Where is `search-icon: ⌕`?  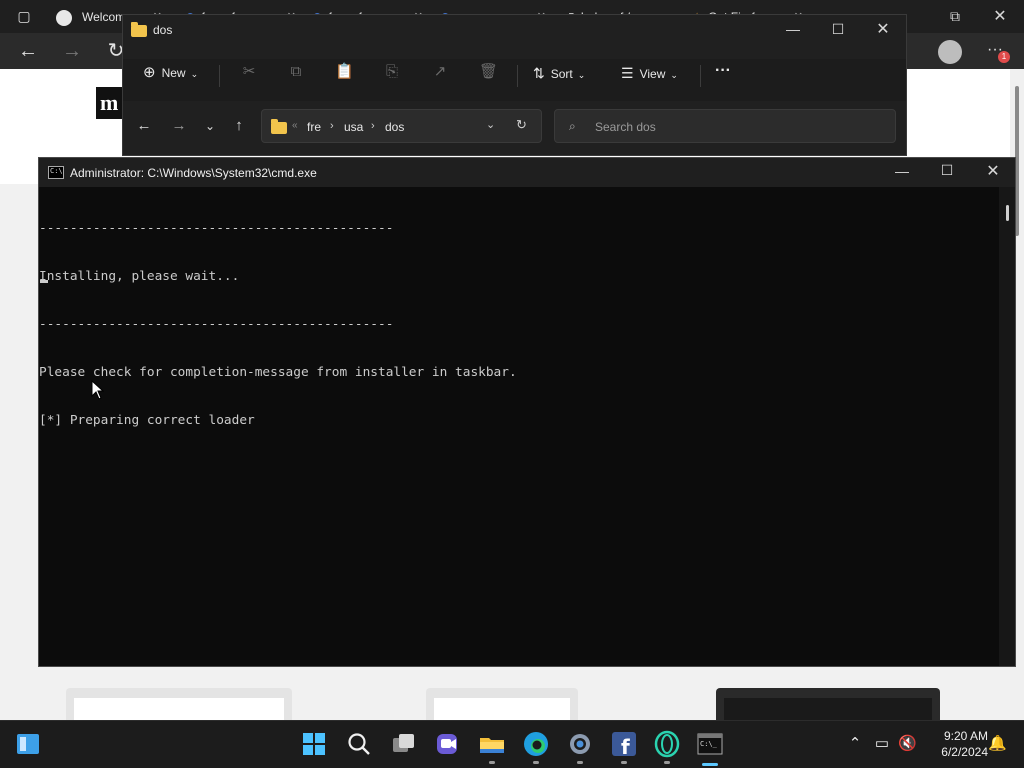 search-icon: ⌕ is located at coordinates (572, 126).